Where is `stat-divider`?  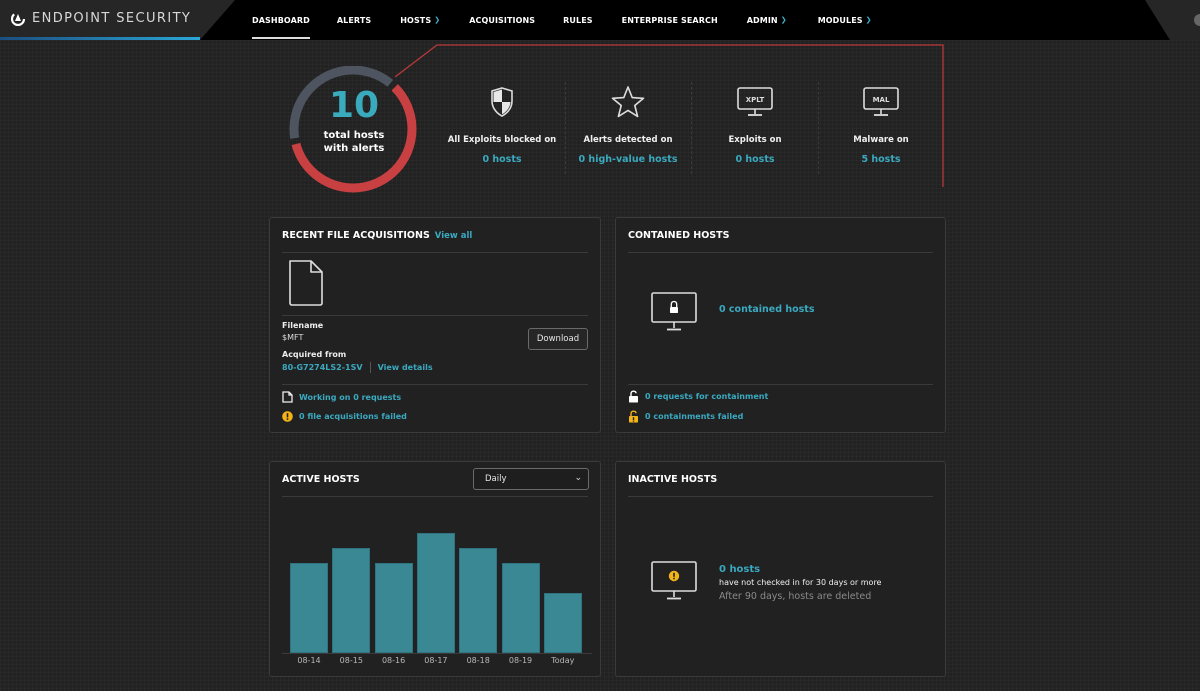 stat-divider is located at coordinates (565, 128).